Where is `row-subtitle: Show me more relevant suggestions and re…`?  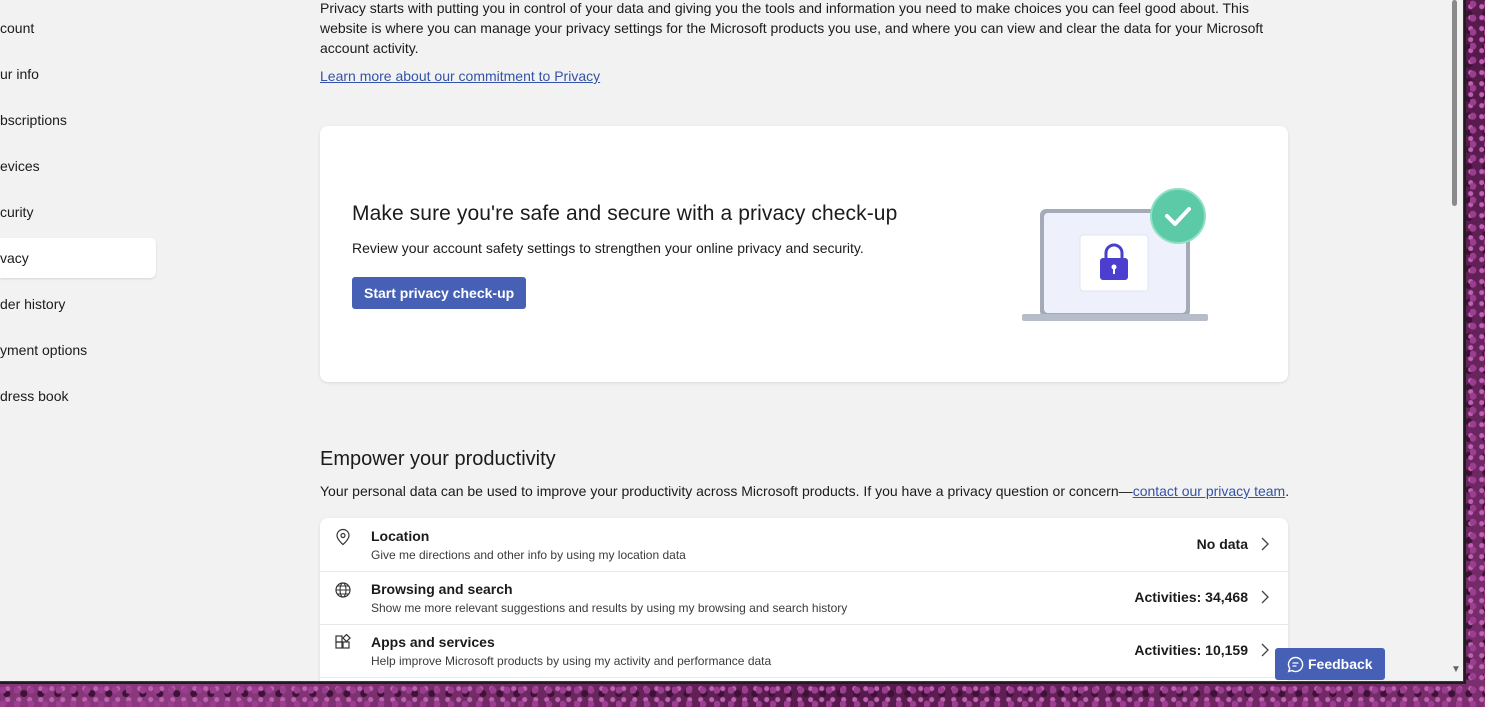
row-subtitle: Show me more relevant suggestions and re… is located at coordinates (609, 608).